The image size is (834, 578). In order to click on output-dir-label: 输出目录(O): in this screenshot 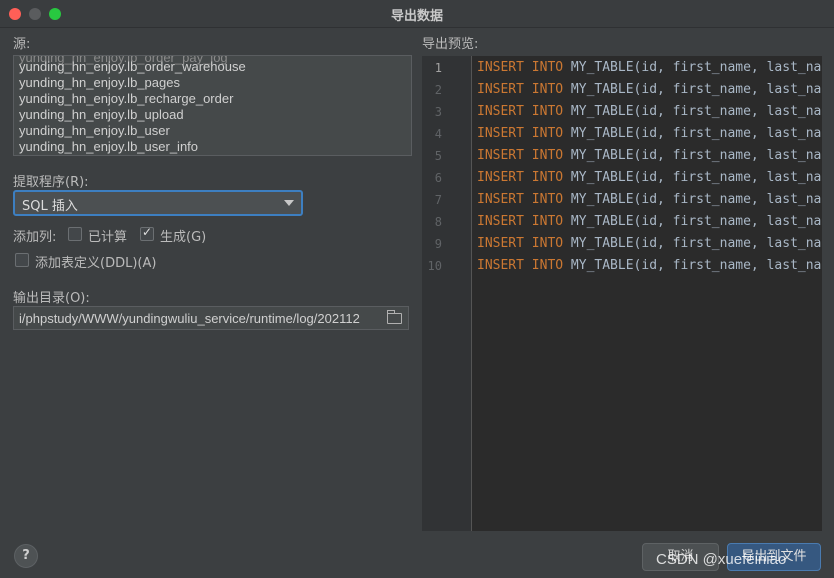, I will do `click(51, 298)`.